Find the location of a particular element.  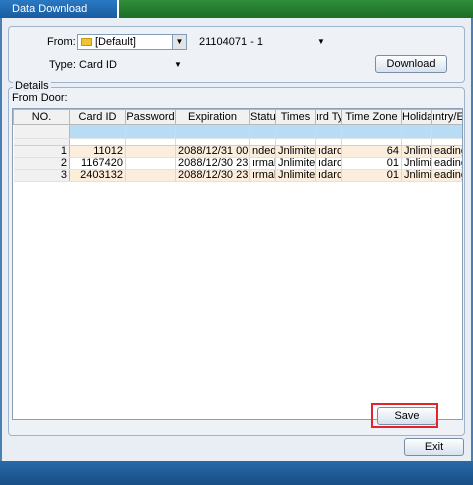

row-number: 3 is located at coordinates (41, 175).